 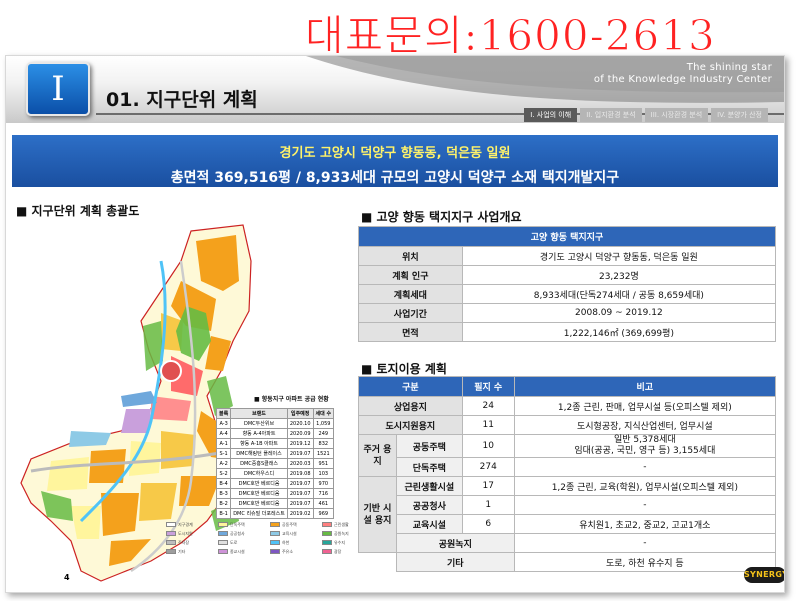 What do you see at coordinates (289, 524) in the screenshot?
I see `legend-label: 공동주택` at bounding box center [289, 524].